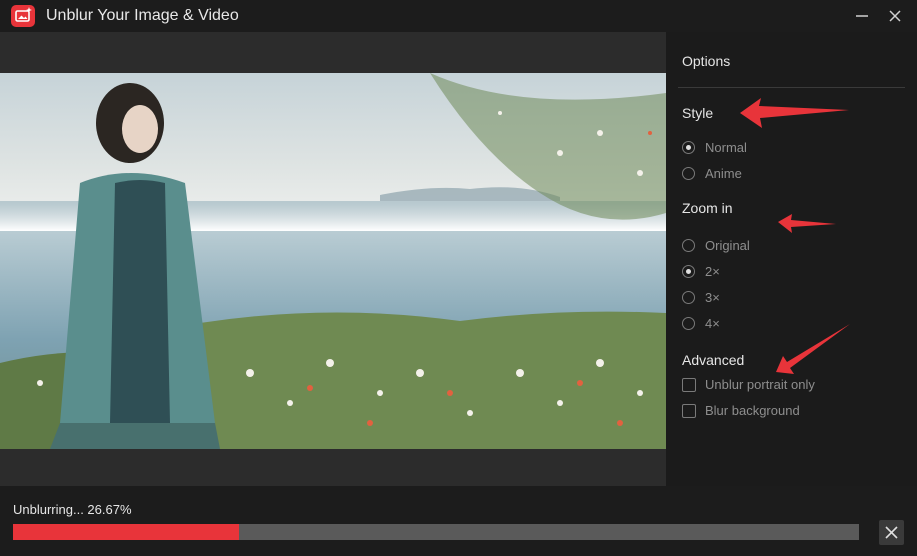  What do you see at coordinates (707, 208) in the screenshot?
I see `zoom-section-label: Zoom in` at bounding box center [707, 208].